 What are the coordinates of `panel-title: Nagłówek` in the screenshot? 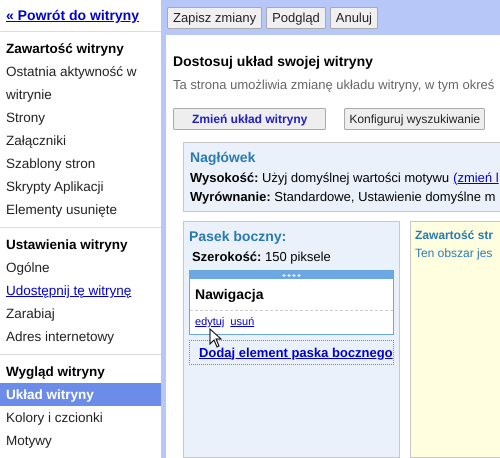 It's located at (223, 157).